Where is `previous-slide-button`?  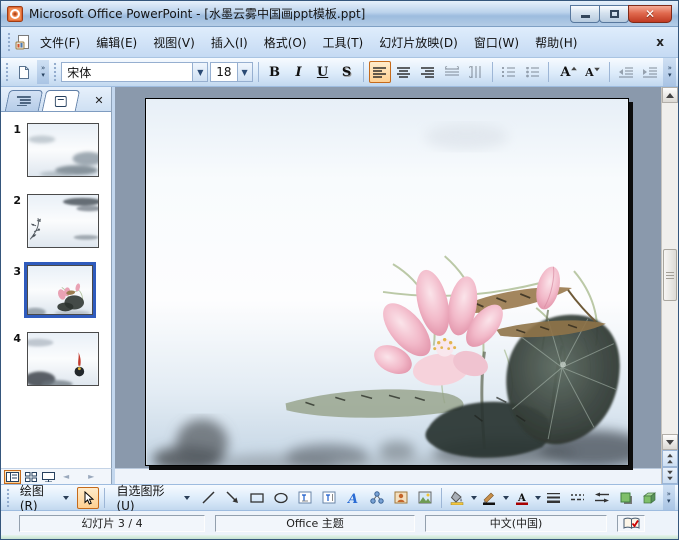 previous-slide-button is located at coordinates (670, 458).